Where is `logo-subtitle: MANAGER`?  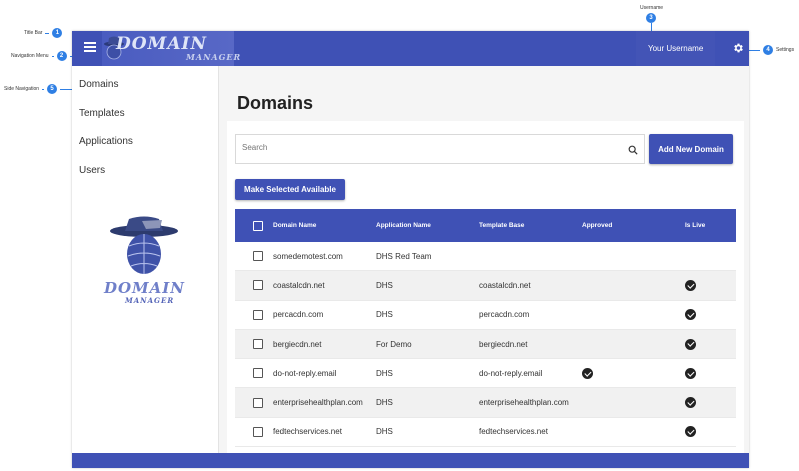 logo-subtitle: MANAGER is located at coordinates (214, 57).